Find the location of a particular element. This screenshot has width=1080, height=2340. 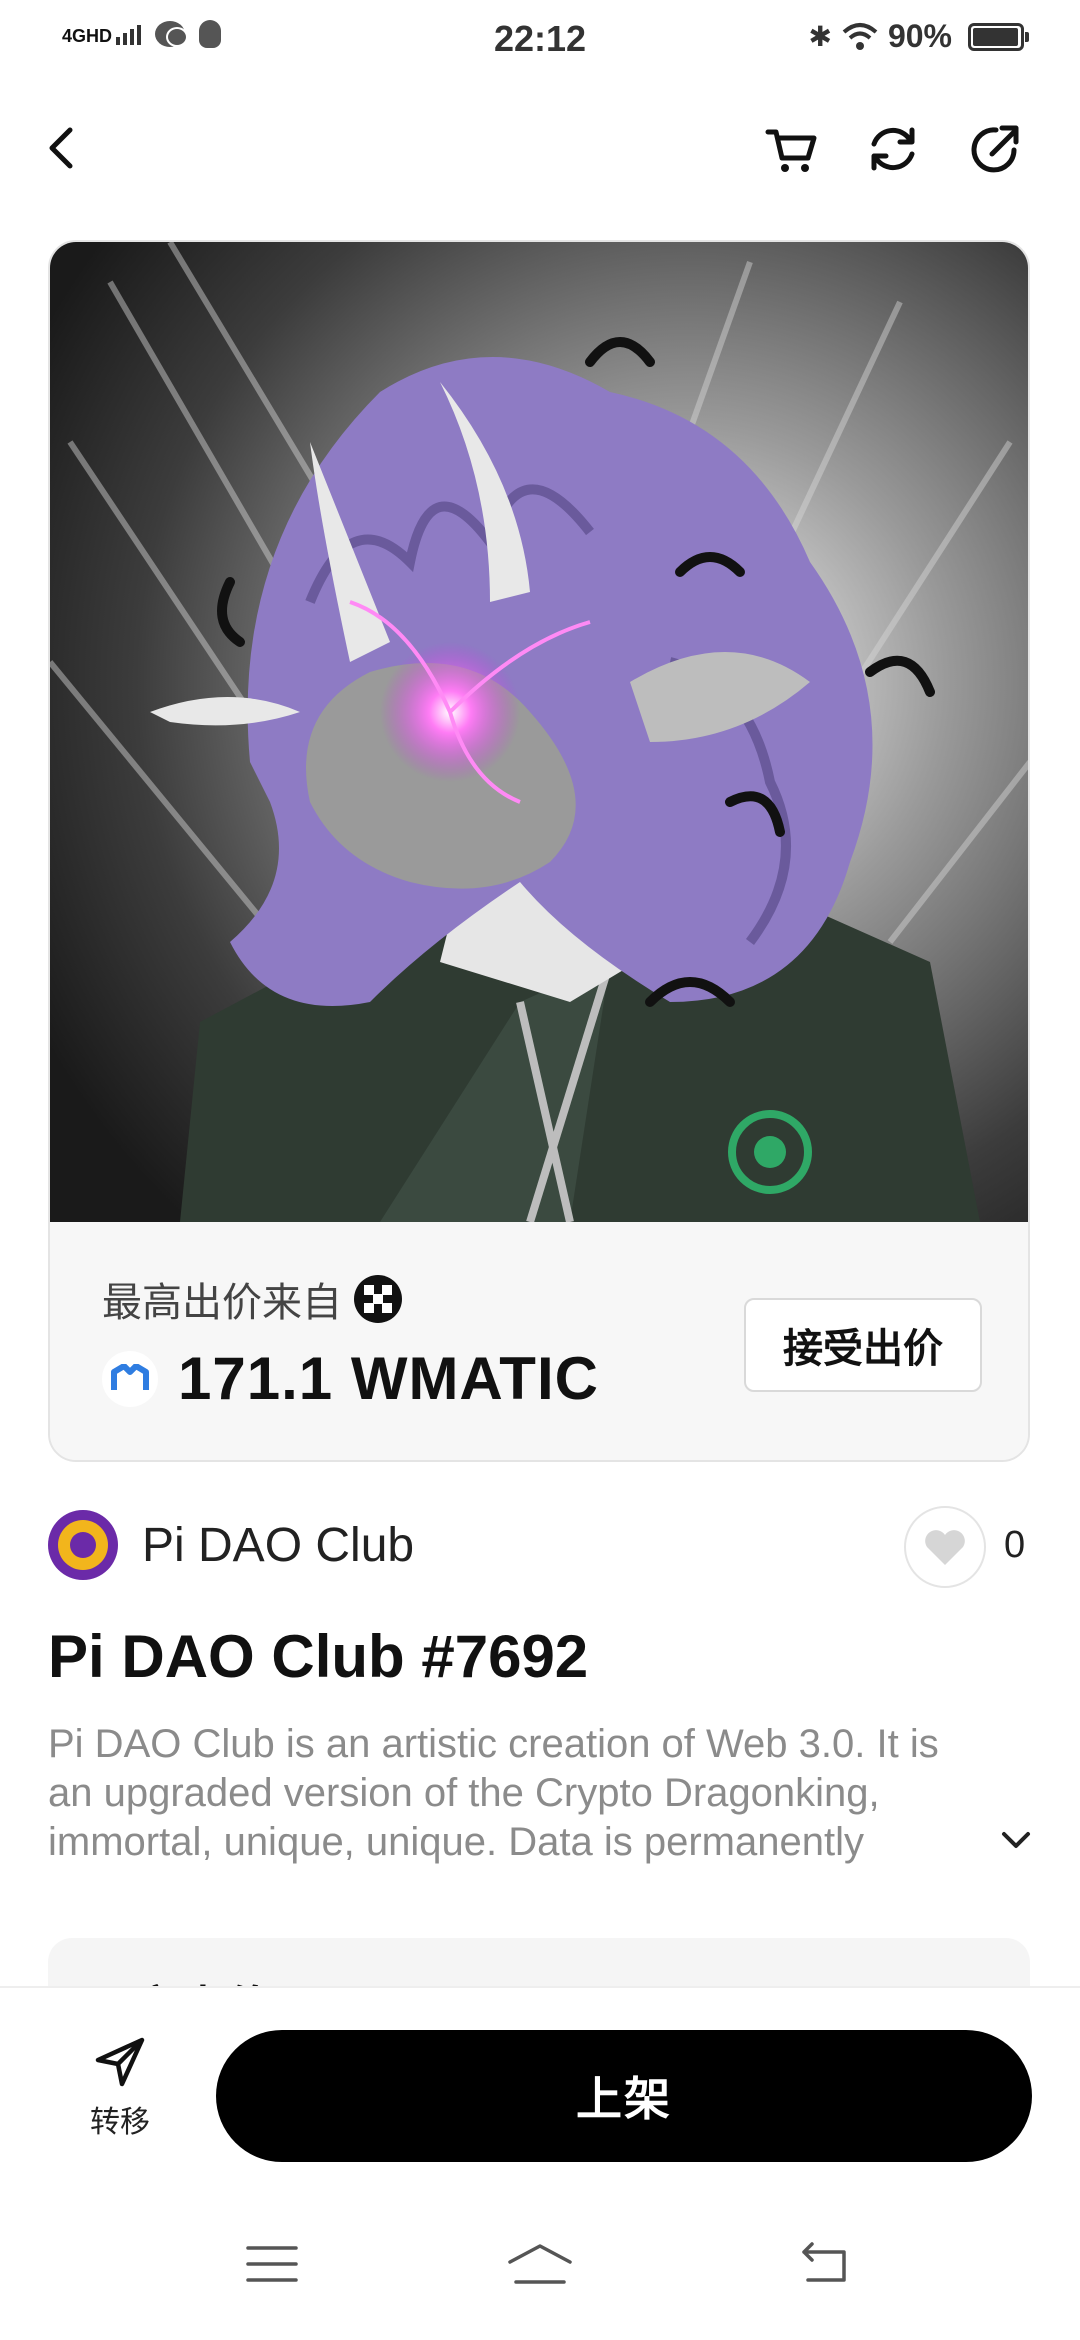

offer-price: 171.1 WMATIC is located at coordinates (388, 1378).